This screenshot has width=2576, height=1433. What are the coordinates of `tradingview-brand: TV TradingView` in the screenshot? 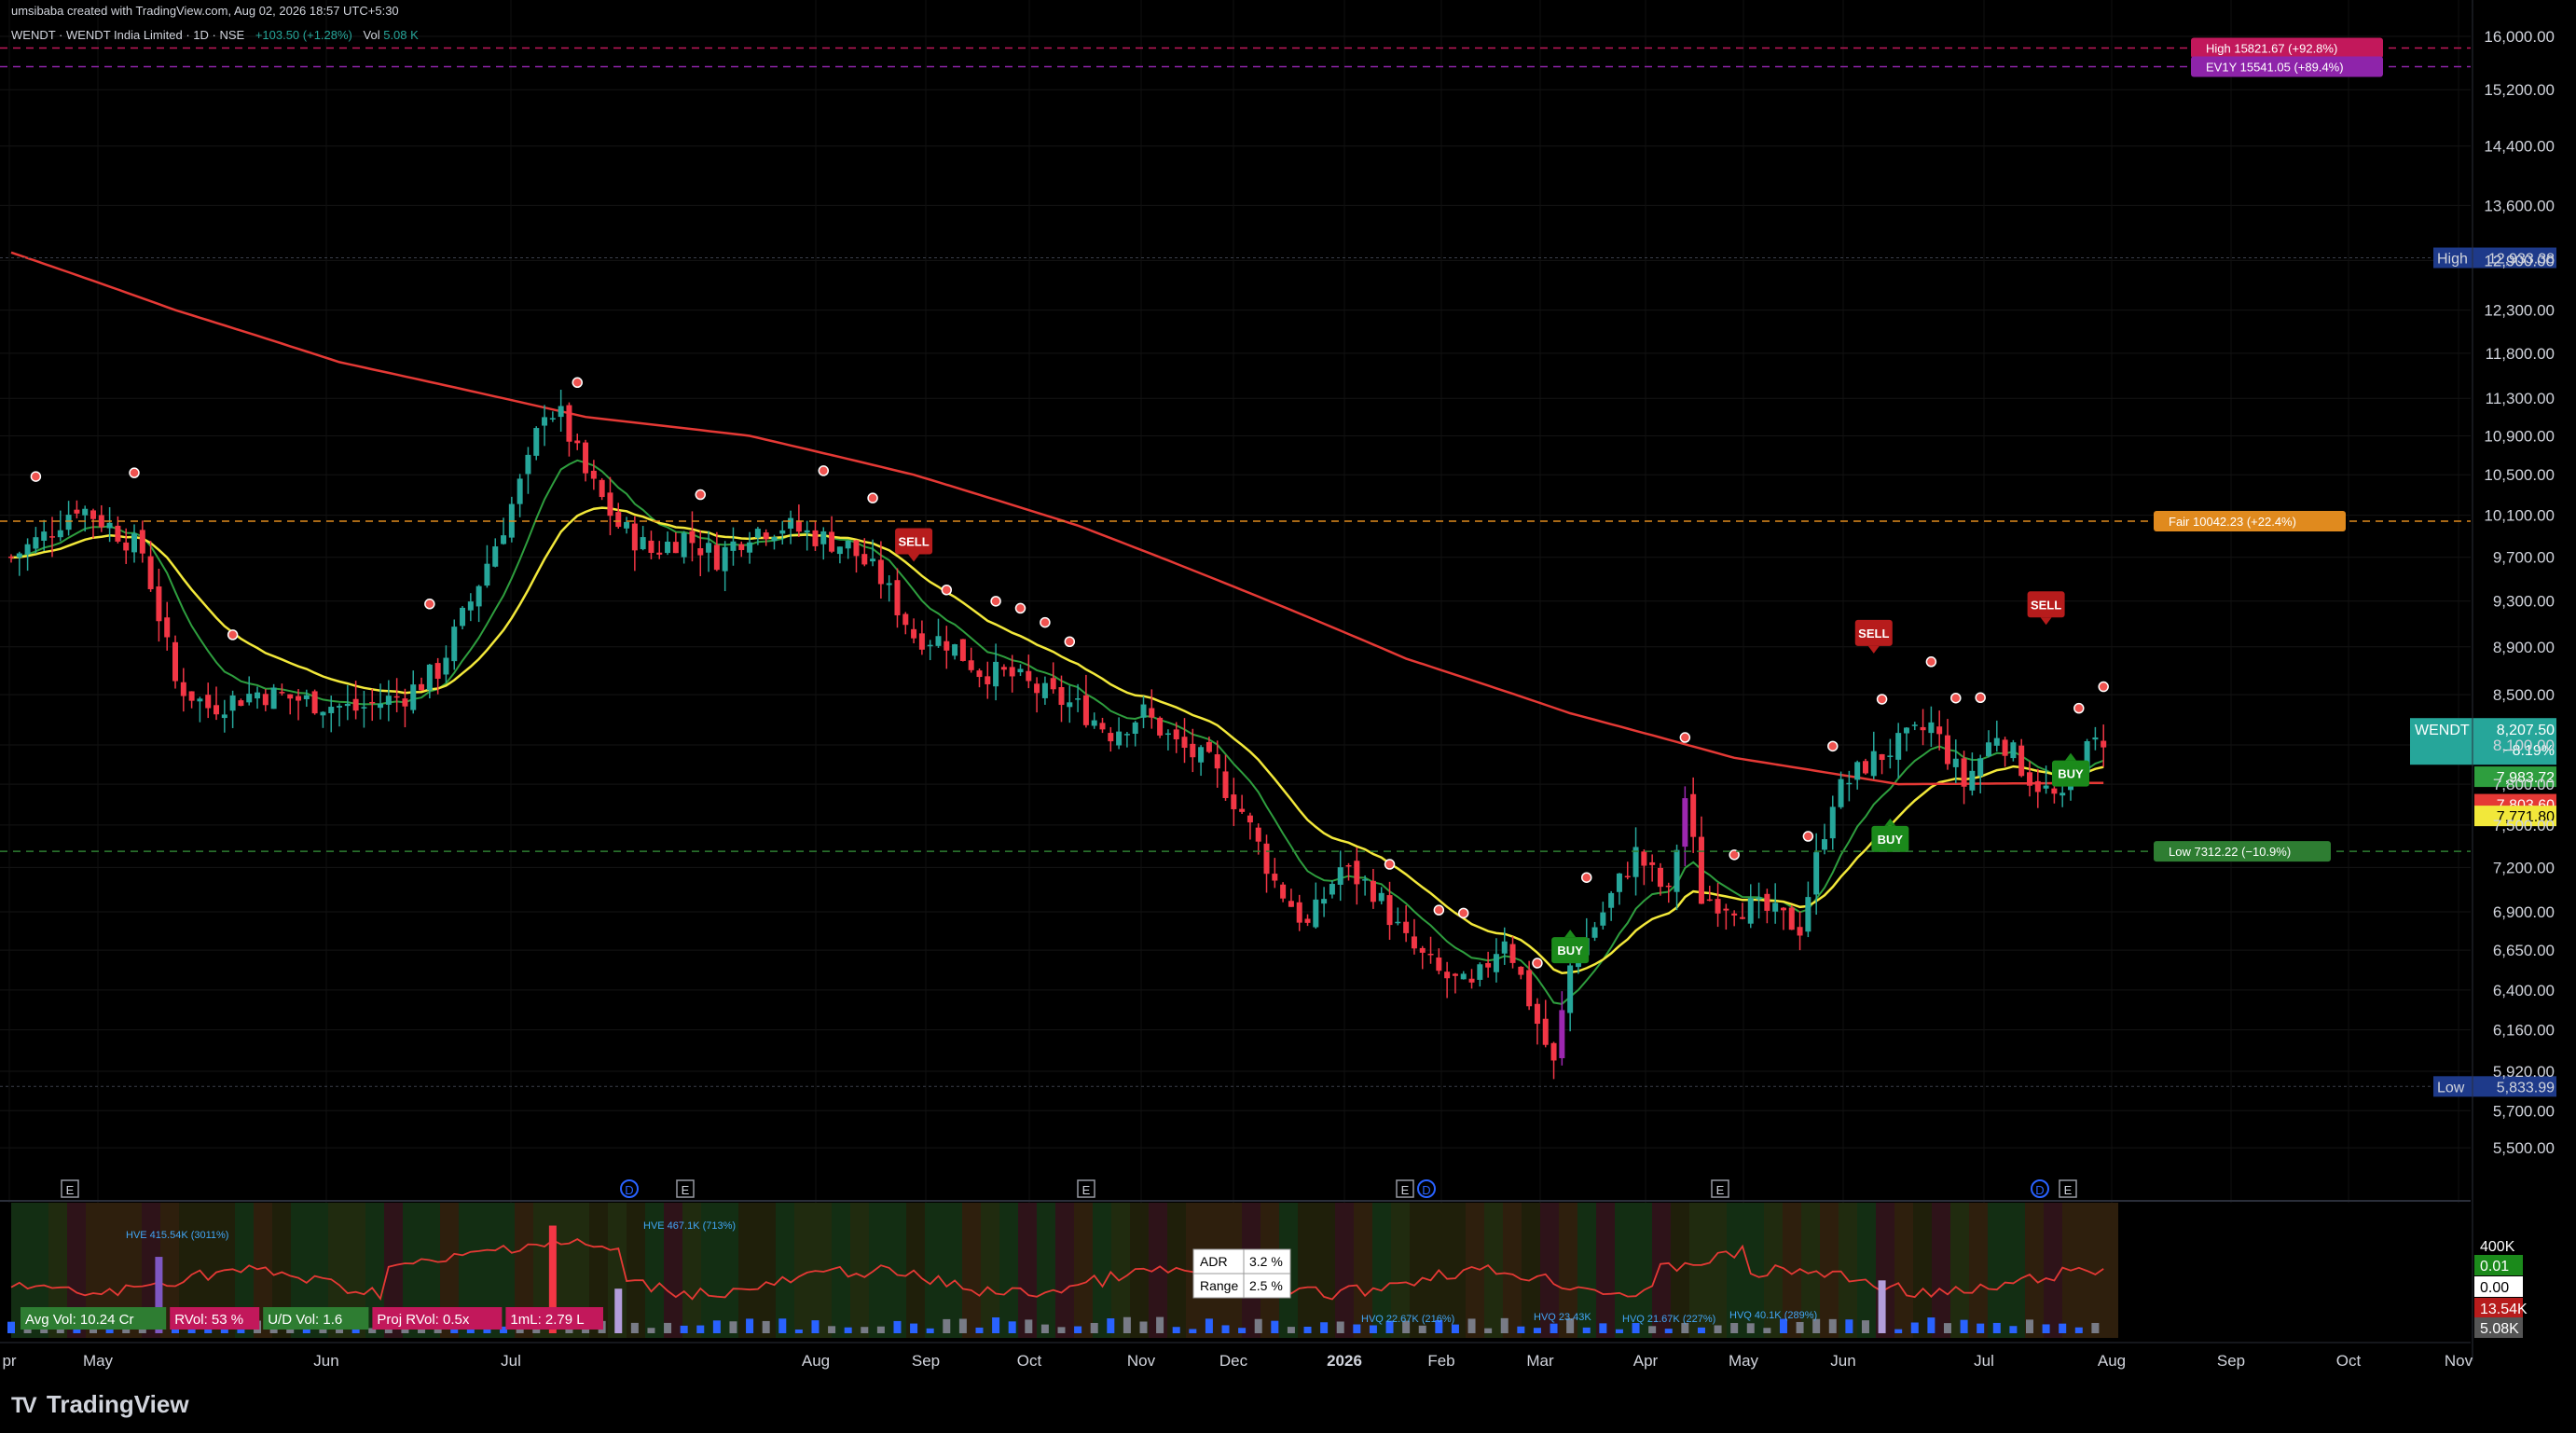 It's located at (100, 1404).